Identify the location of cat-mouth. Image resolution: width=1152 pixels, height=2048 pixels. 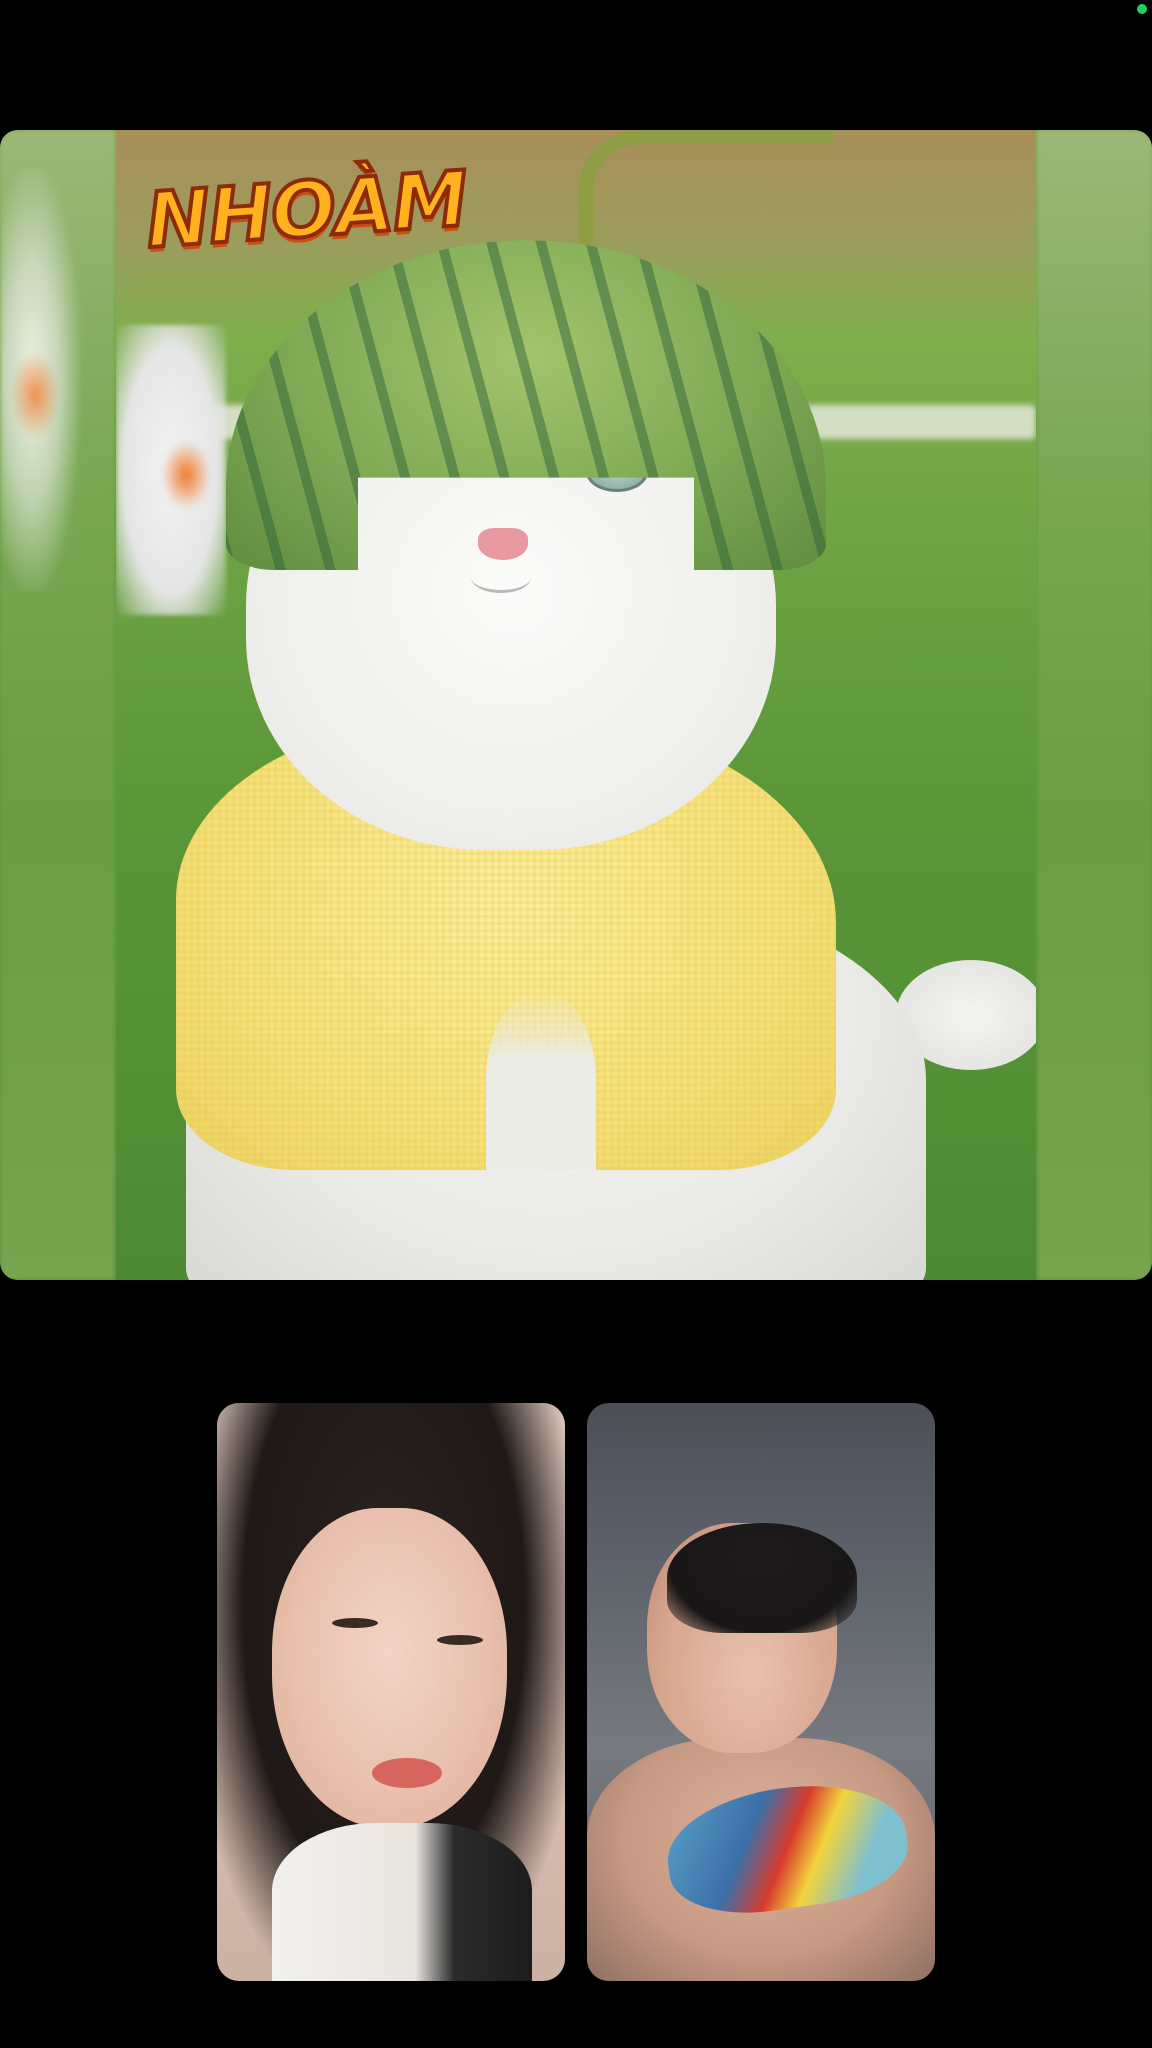
(501, 577).